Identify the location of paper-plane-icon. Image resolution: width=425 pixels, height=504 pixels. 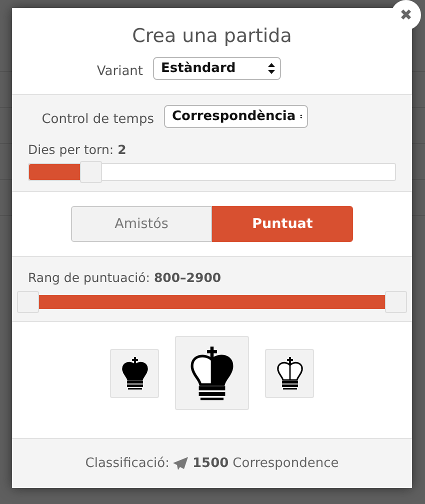
(180, 463).